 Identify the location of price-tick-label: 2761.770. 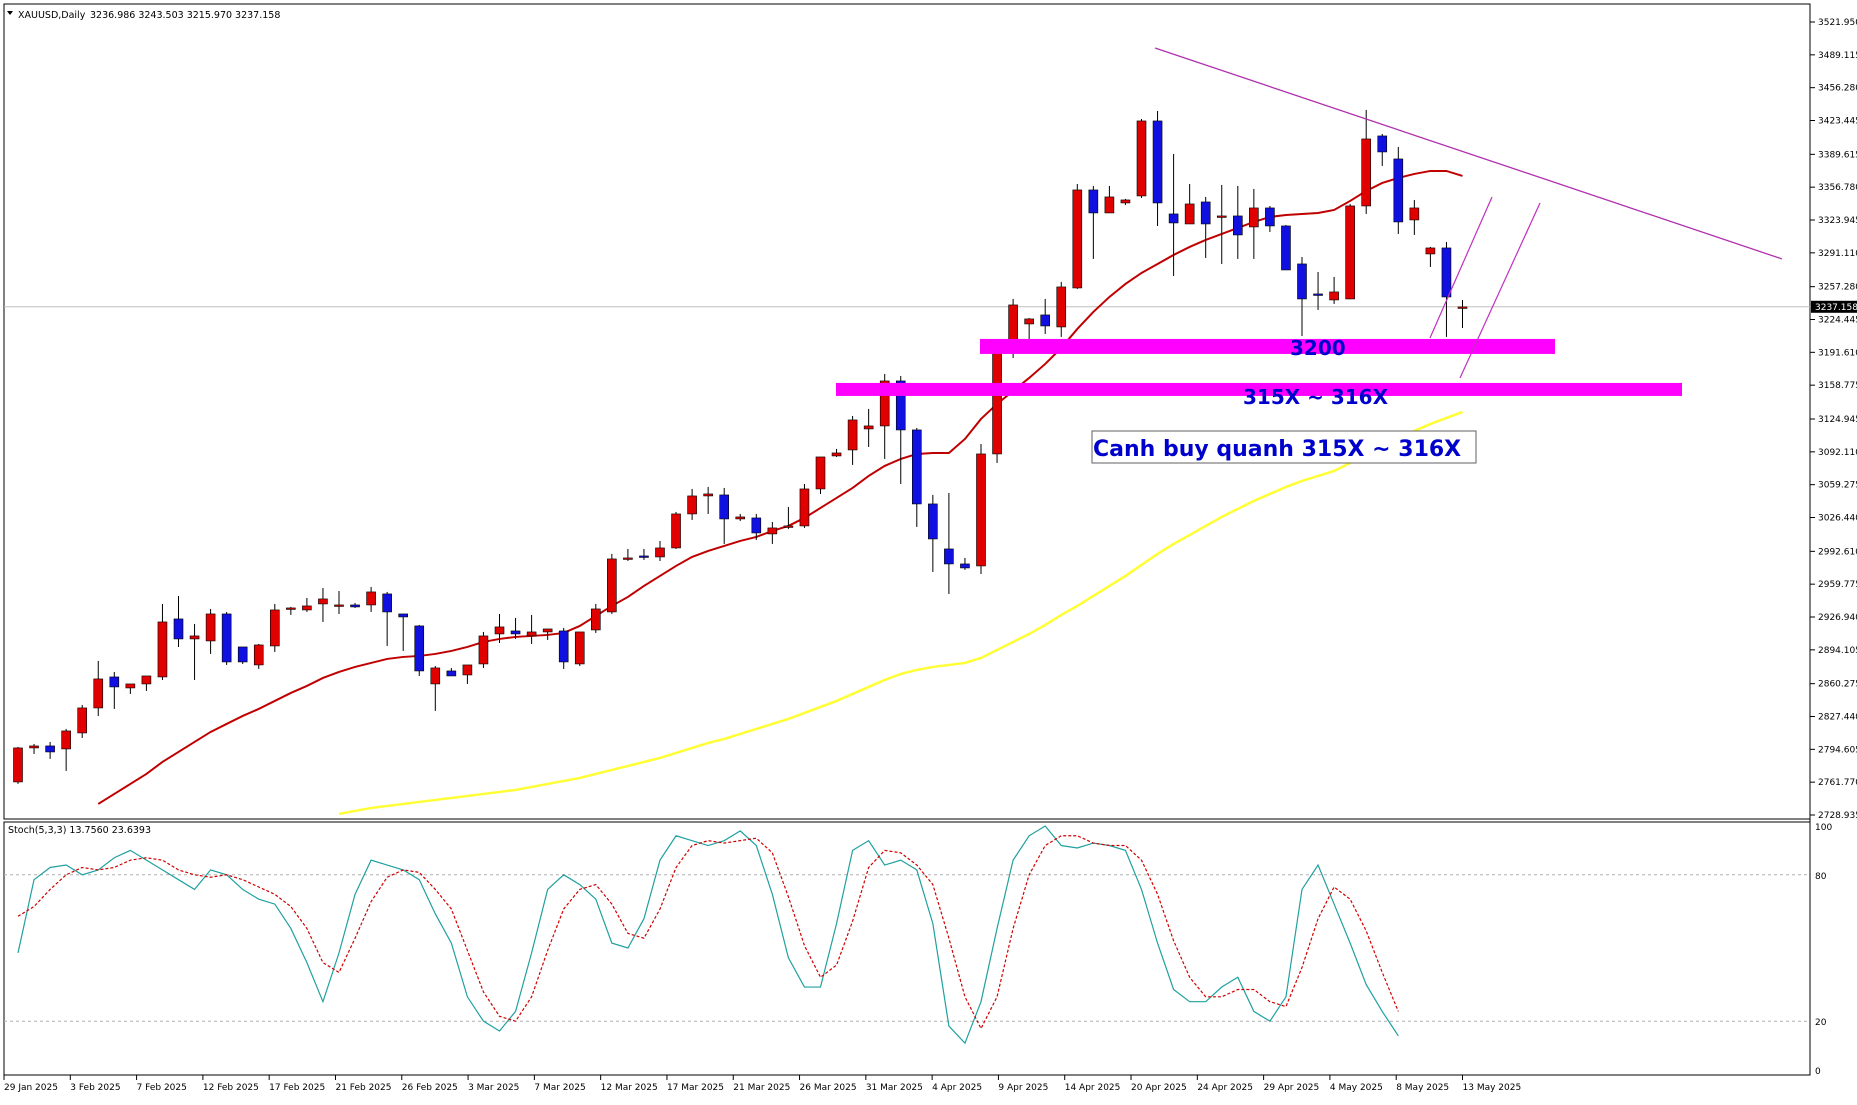
(1837, 783).